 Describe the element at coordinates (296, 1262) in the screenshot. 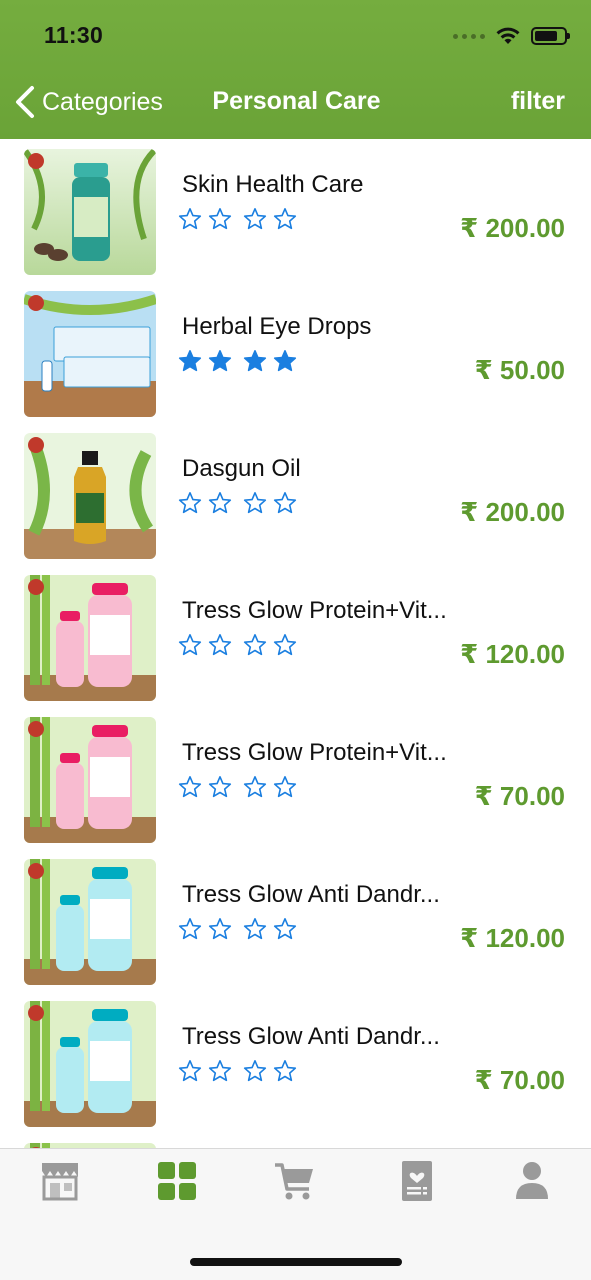

I see `home-indicator` at that location.